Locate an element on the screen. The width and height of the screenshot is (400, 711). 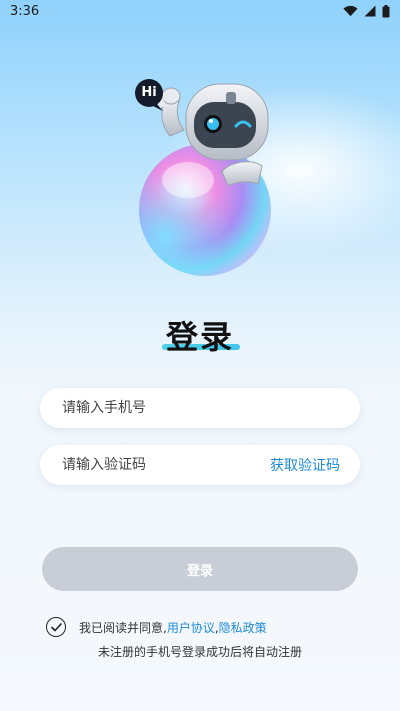
code-input is located at coordinates (165, 465).